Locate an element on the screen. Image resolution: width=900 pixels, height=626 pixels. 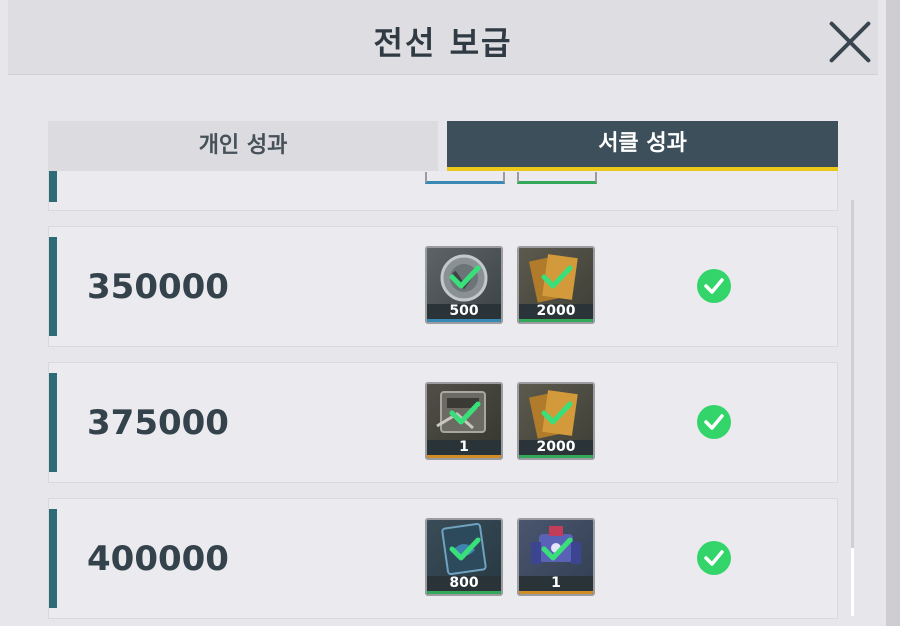
reward-item: 500 is located at coordinates (464, 285).